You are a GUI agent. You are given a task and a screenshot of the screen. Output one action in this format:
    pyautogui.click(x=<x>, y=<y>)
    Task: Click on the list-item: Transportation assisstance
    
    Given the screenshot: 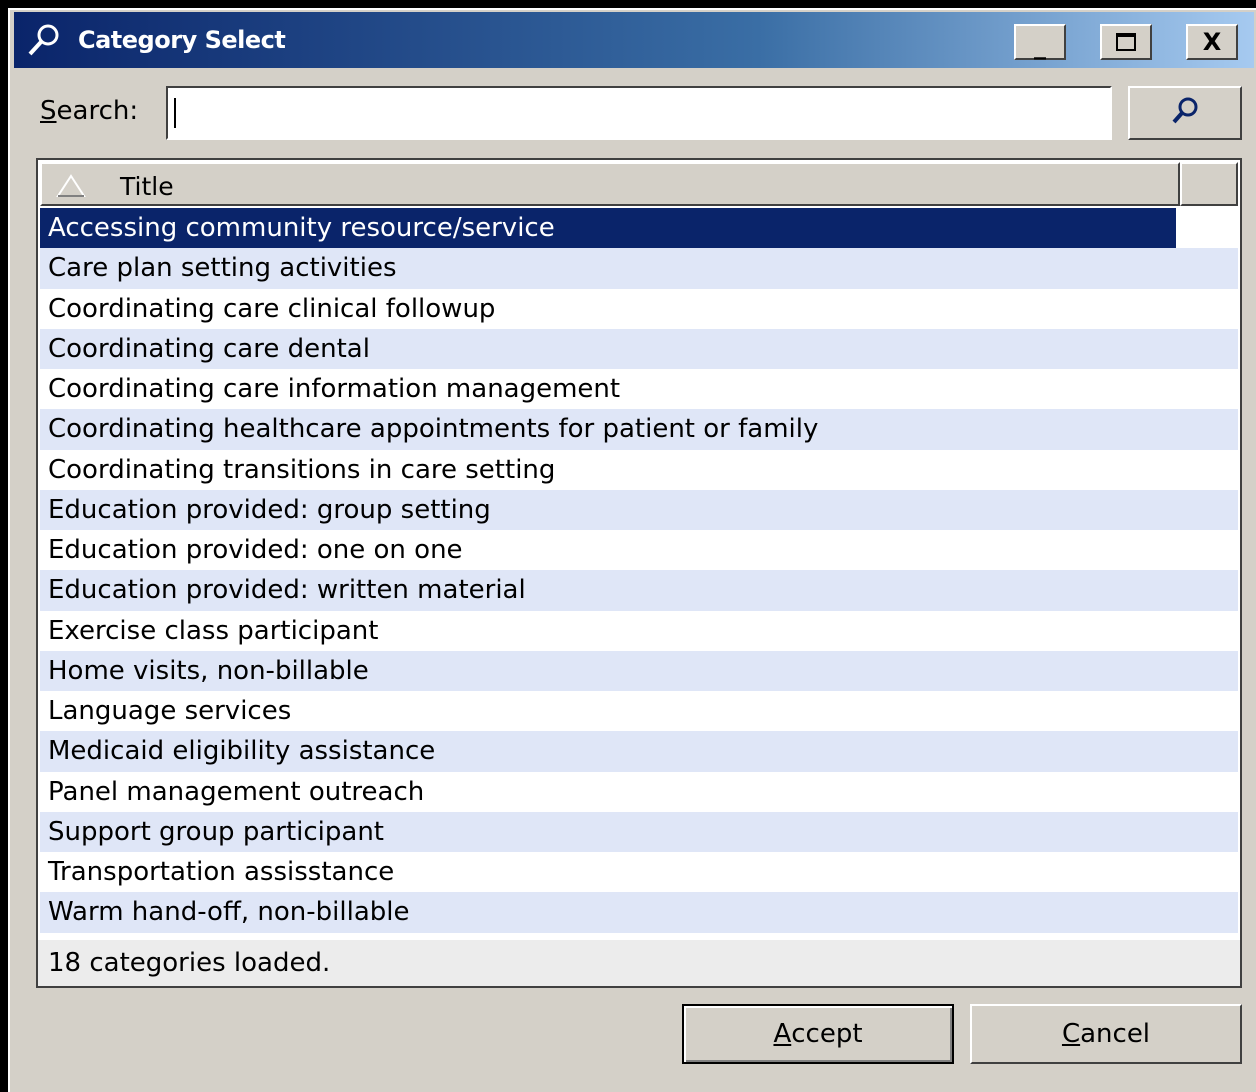 What is the action you would take?
    pyautogui.click(x=639, y=872)
    